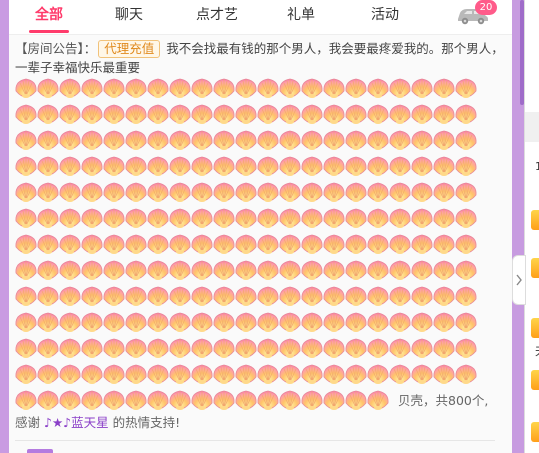 Image resolution: width=539 pixels, height=453 pixels. What do you see at coordinates (519, 280) in the screenshot?
I see `collapse-panel-button` at bounding box center [519, 280].